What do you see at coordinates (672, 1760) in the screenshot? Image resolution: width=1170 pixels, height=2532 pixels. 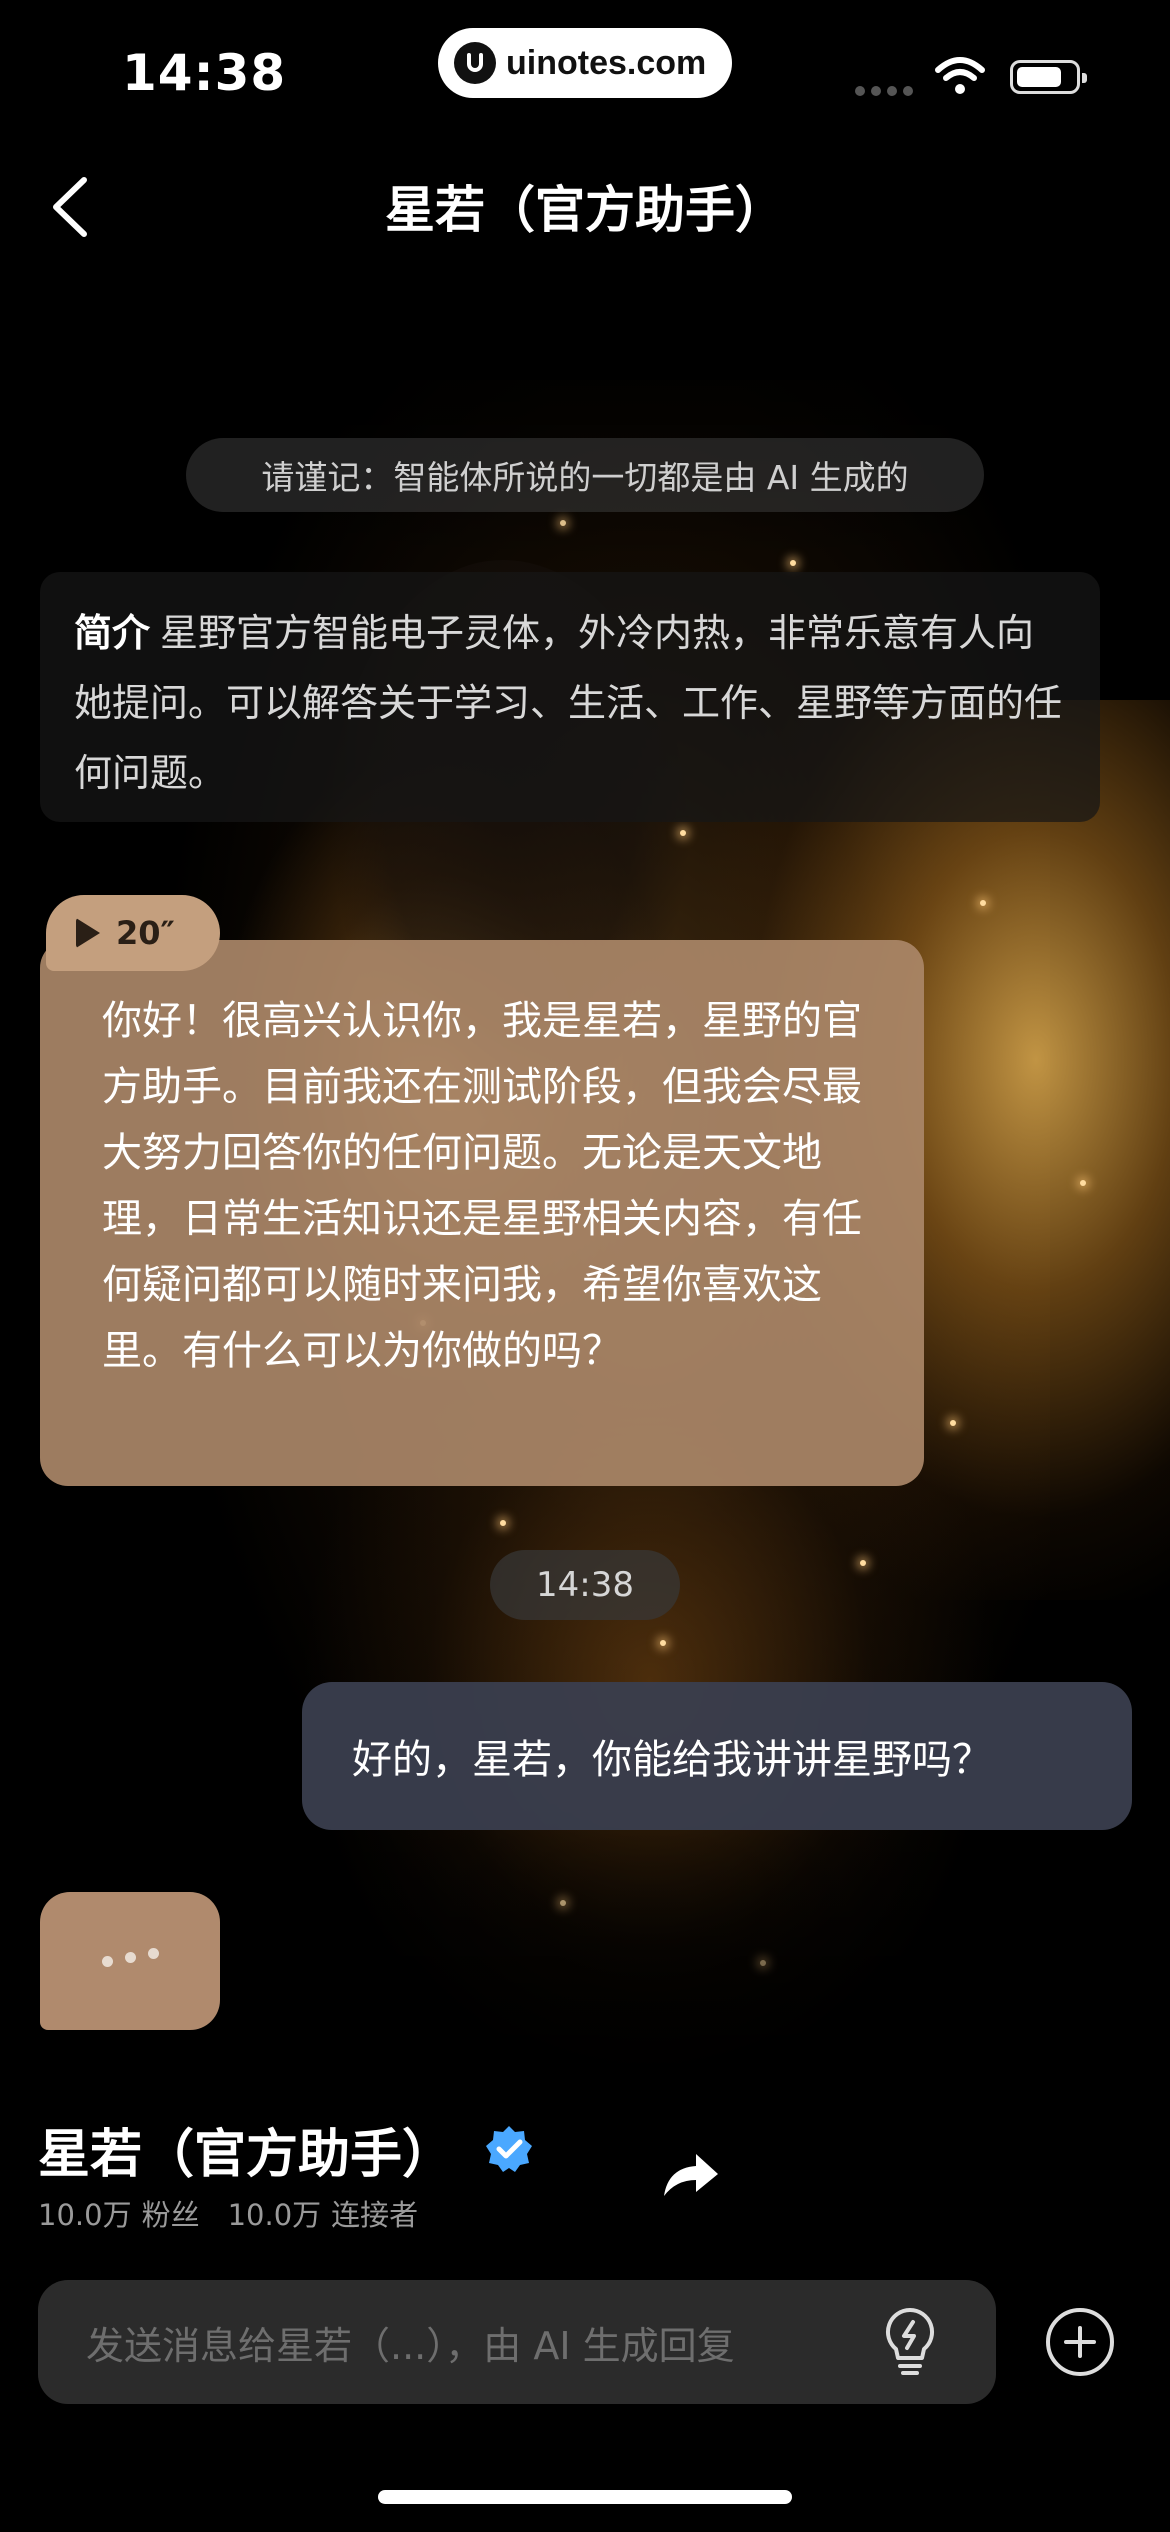 I see `user-message-text: 好的，星若，你能给我讲讲星野吗？` at bounding box center [672, 1760].